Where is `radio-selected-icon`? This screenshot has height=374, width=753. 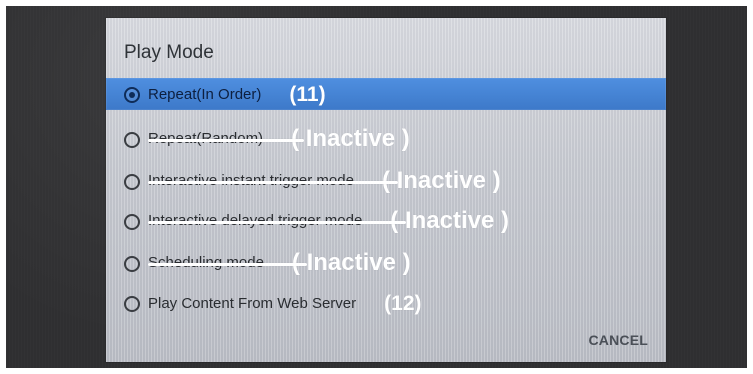 radio-selected-icon is located at coordinates (132, 95).